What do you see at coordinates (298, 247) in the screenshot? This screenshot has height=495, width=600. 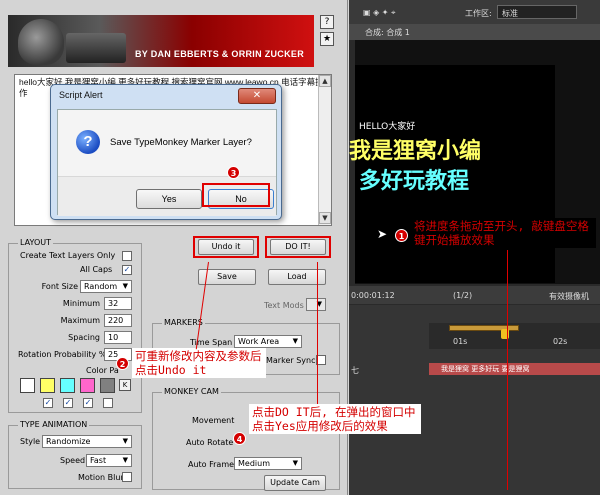 I see `do-it-highlight` at bounding box center [298, 247].